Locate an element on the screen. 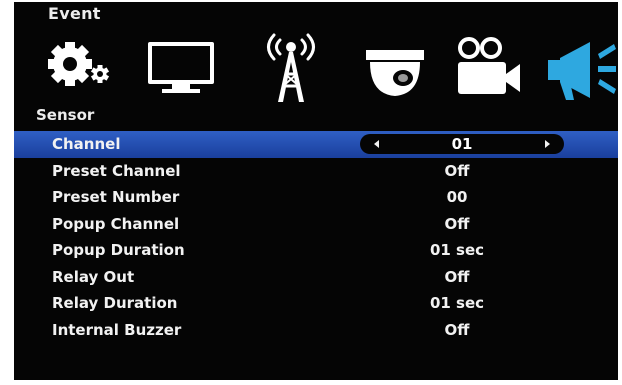  megaphone-icon is located at coordinates (581, 70).